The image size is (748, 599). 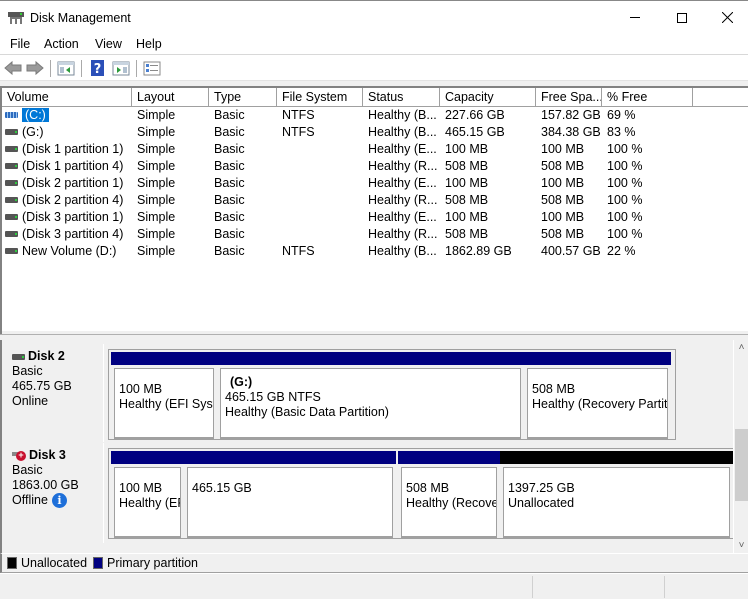 What do you see at coordinates (147, 494) in the screenshot?
I see `partition-block: 100 MB Healthy (EF` at bounding box center [147, 494].